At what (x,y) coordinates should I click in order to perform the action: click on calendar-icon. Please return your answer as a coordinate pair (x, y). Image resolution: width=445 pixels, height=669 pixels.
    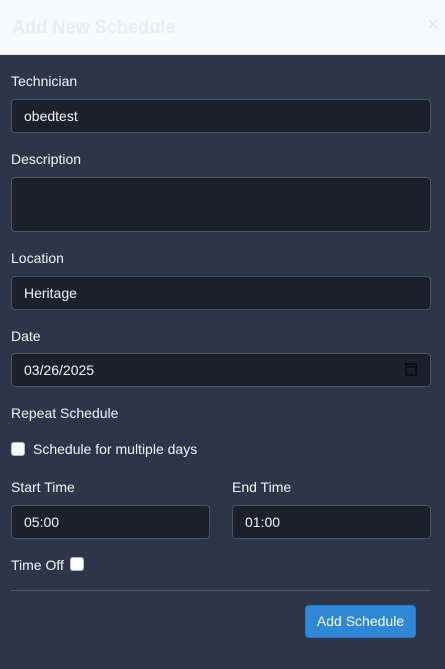
    Looking at the image, I should click on (411, 369).